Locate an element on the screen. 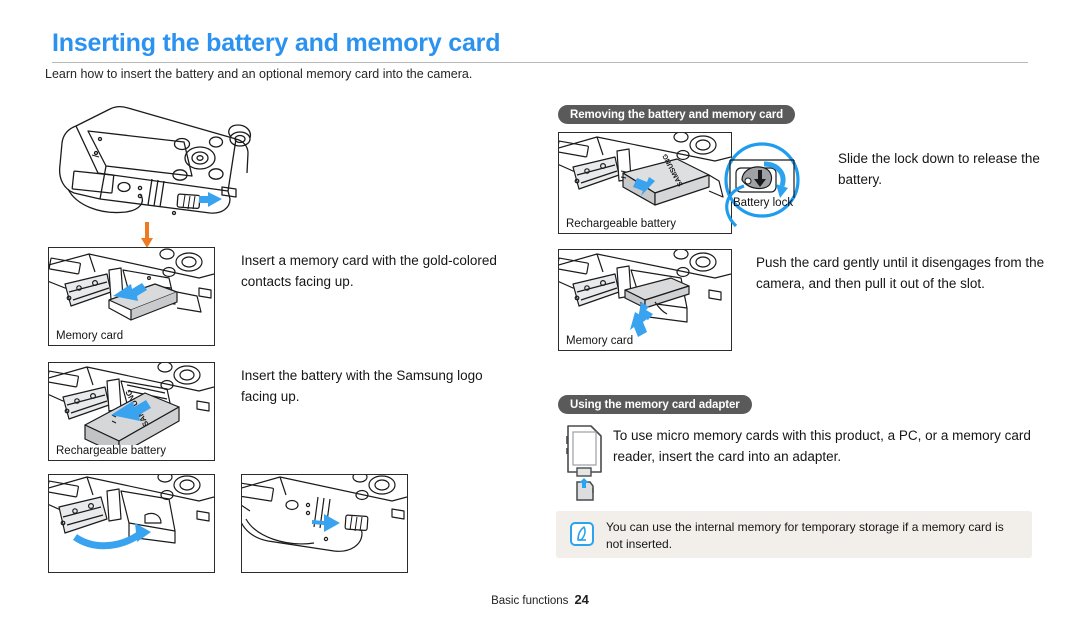 The width and height of the screenshot is (1080, 630). figure-remove-memory-card: Memory card is located at coordinates (645, 300).